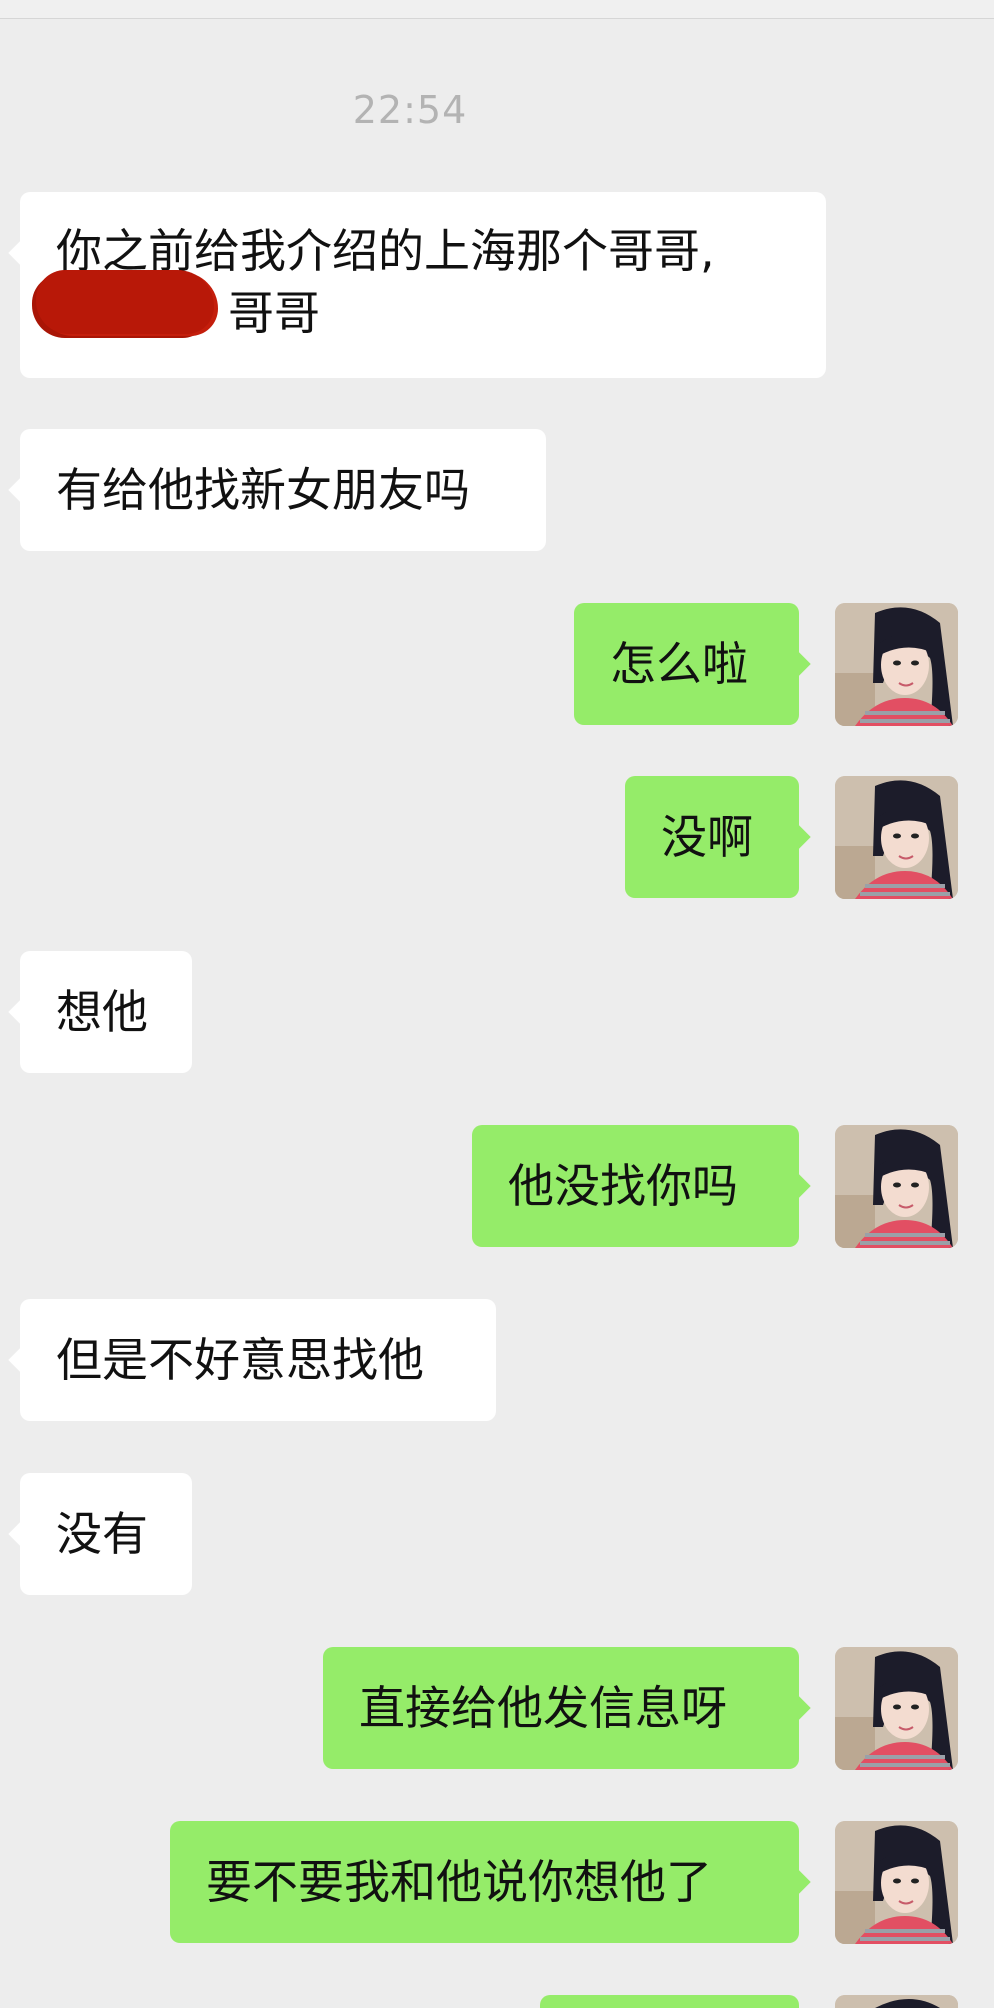  I want to click on message-text: 怎么啦, so click(679, 664).